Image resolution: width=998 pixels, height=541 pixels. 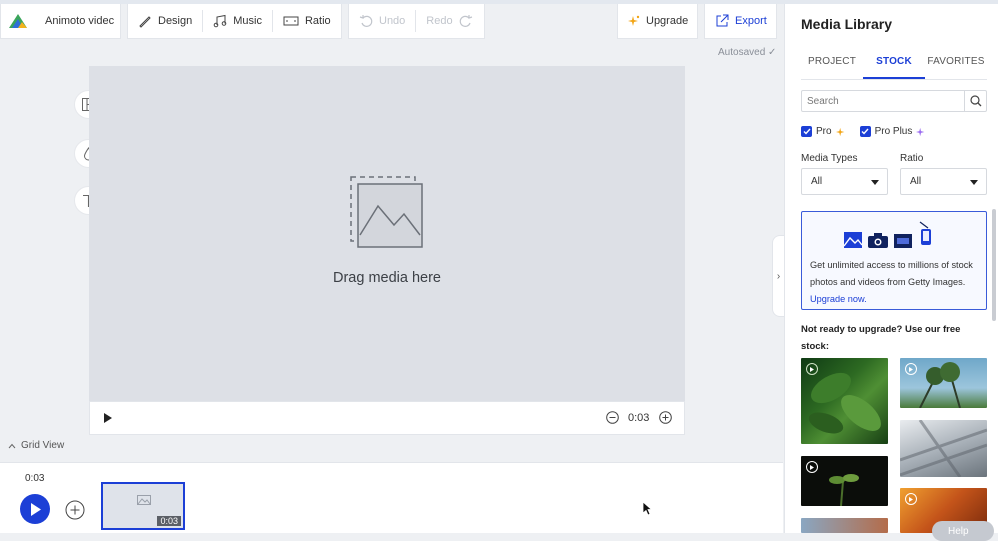 What do you see at coordinates (829, 158) in the screenshot?
I see `media-types-label: Media Types` at bounding box center [829, 158].